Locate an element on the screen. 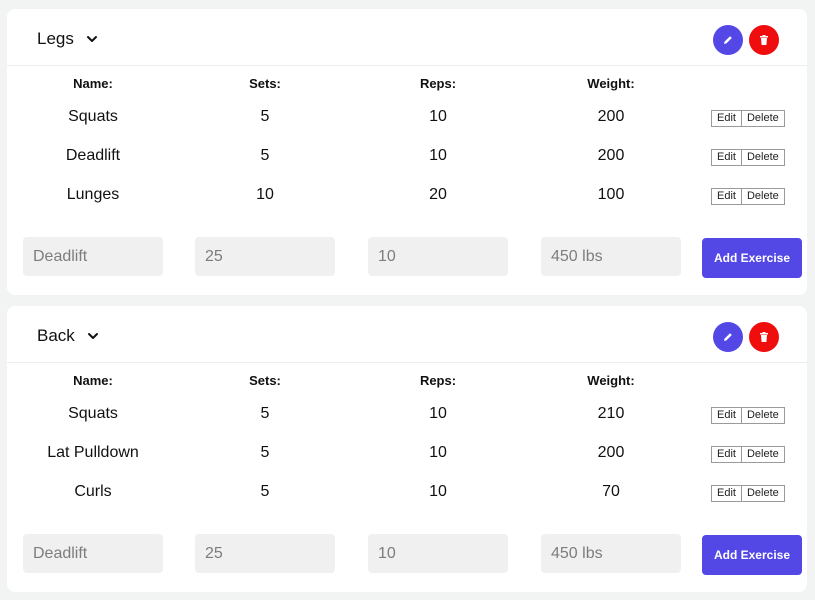 The width and height of the screenshot is (815, 600). cell-sets: 10 is located at coordinates (265, 194).